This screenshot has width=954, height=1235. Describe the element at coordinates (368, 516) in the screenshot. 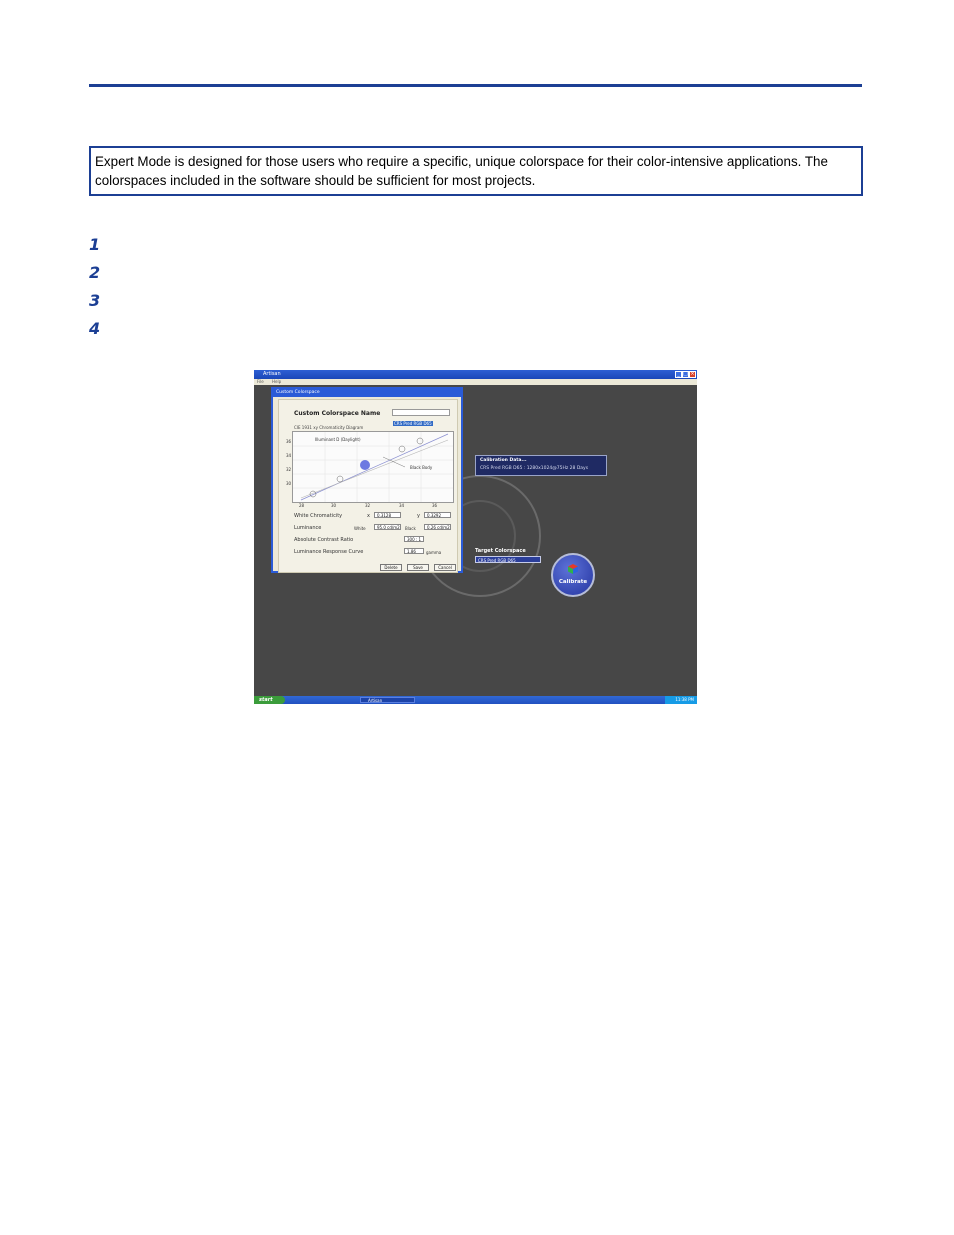

I see `x-coordinate-label: x` at that location.